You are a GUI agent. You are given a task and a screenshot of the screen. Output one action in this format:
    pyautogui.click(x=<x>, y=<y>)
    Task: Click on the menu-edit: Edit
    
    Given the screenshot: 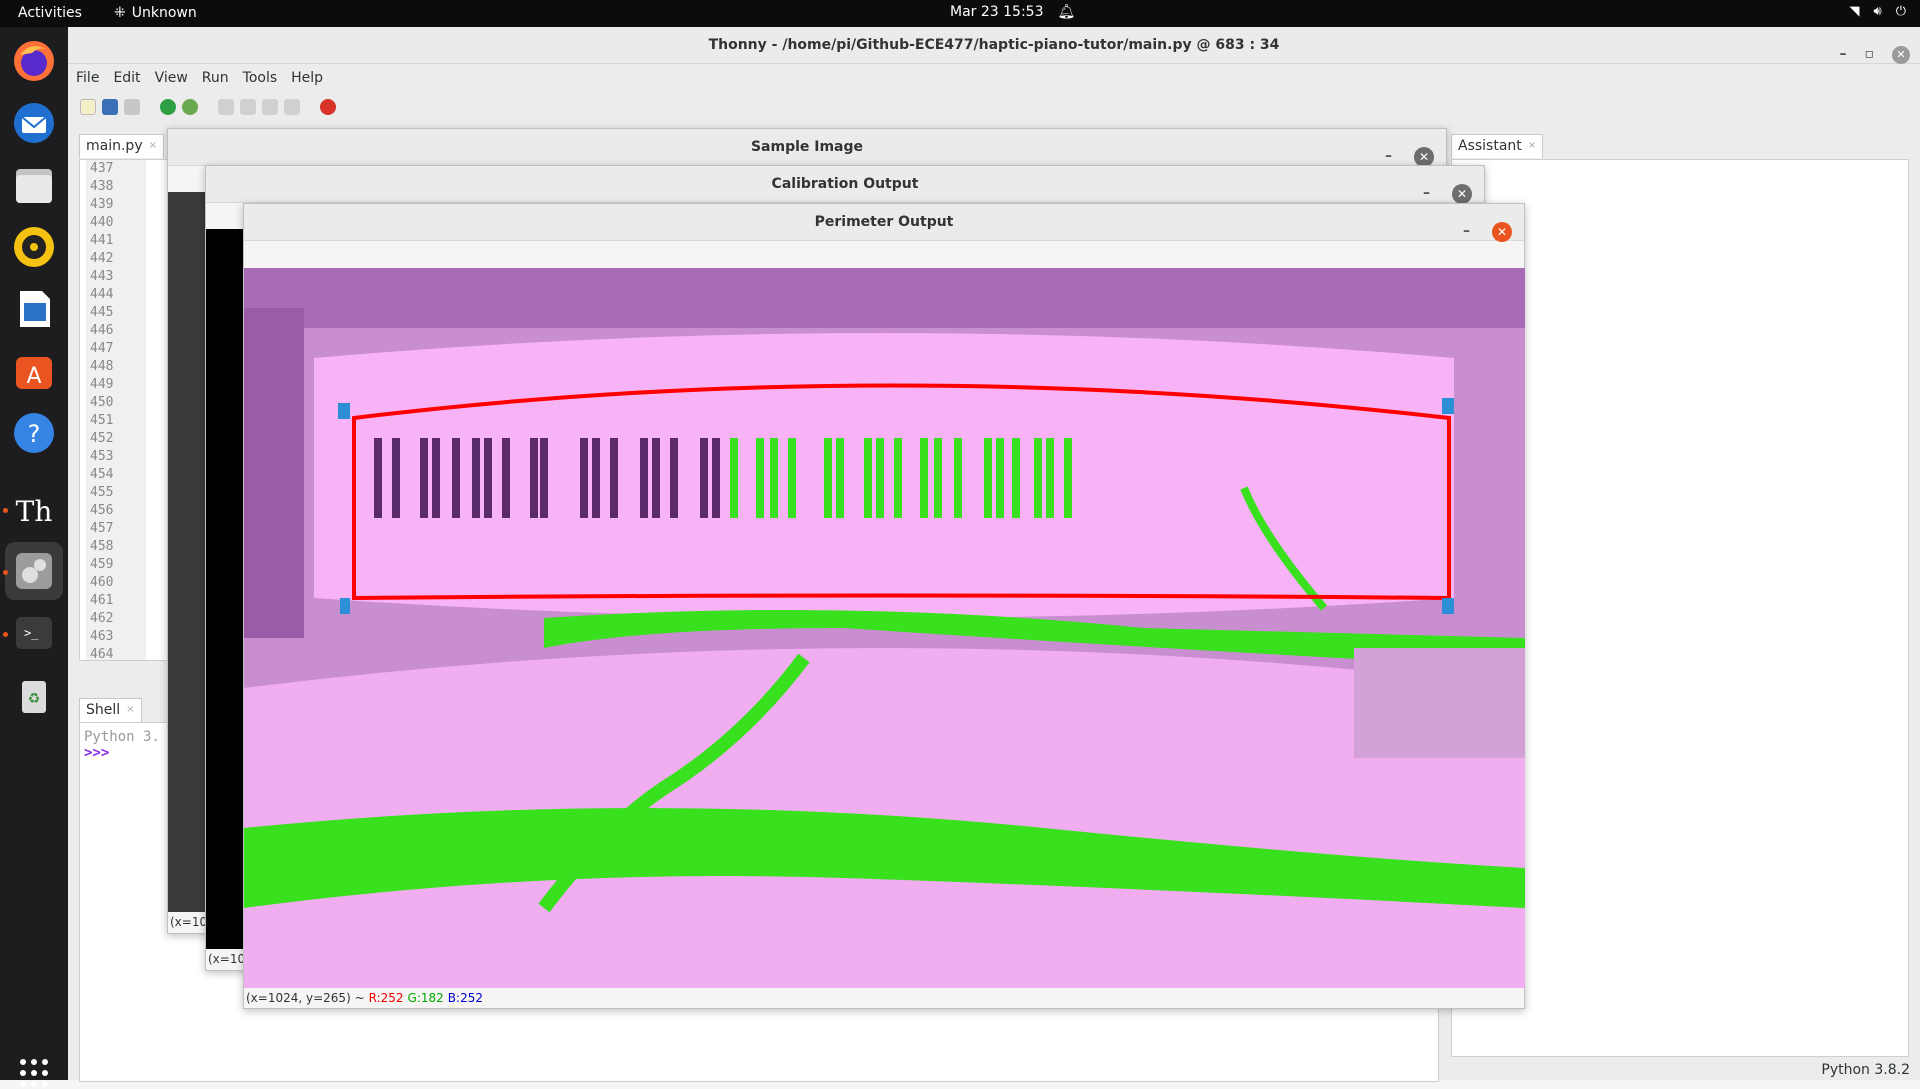 What is the action you would take?
    pyautogui.click(x=126, y=78)
    